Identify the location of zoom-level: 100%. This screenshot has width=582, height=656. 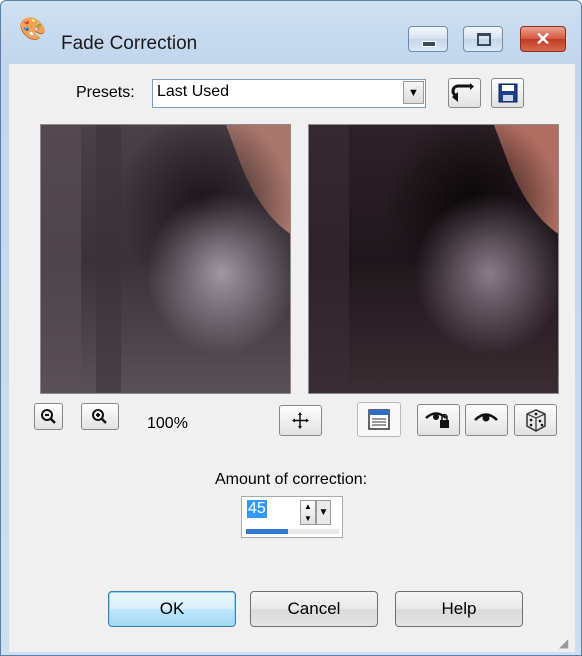
(167, 423).